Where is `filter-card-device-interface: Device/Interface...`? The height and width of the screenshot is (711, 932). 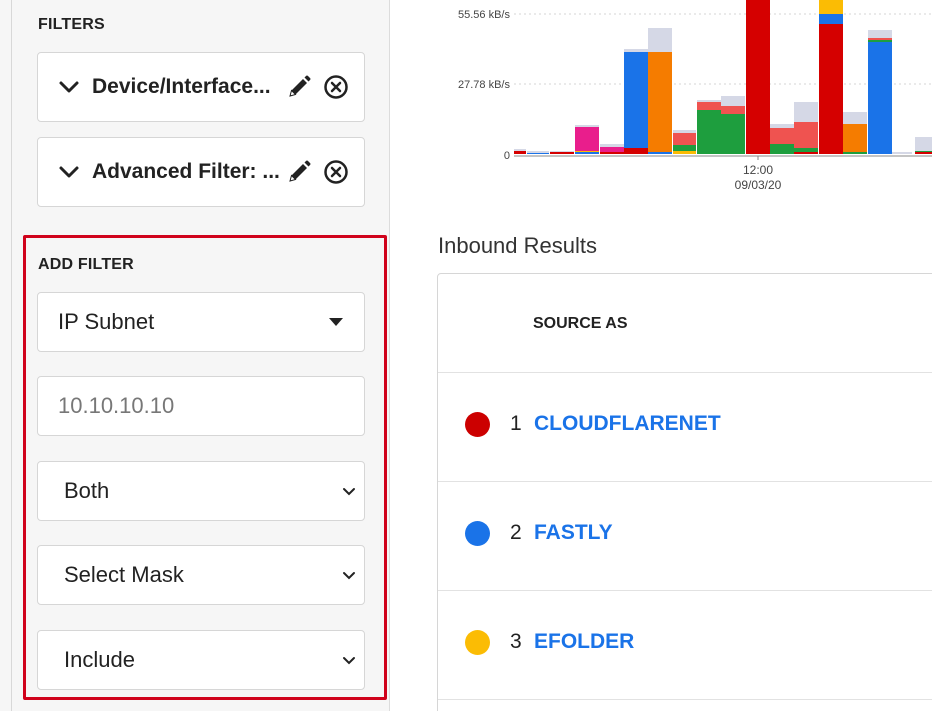
filter-card-device-interface: Device/Interface... is located at coordinates (201, 87).